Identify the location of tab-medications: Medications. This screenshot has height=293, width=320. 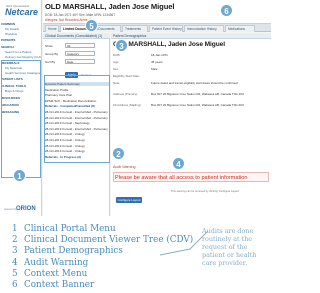
(240, 28).